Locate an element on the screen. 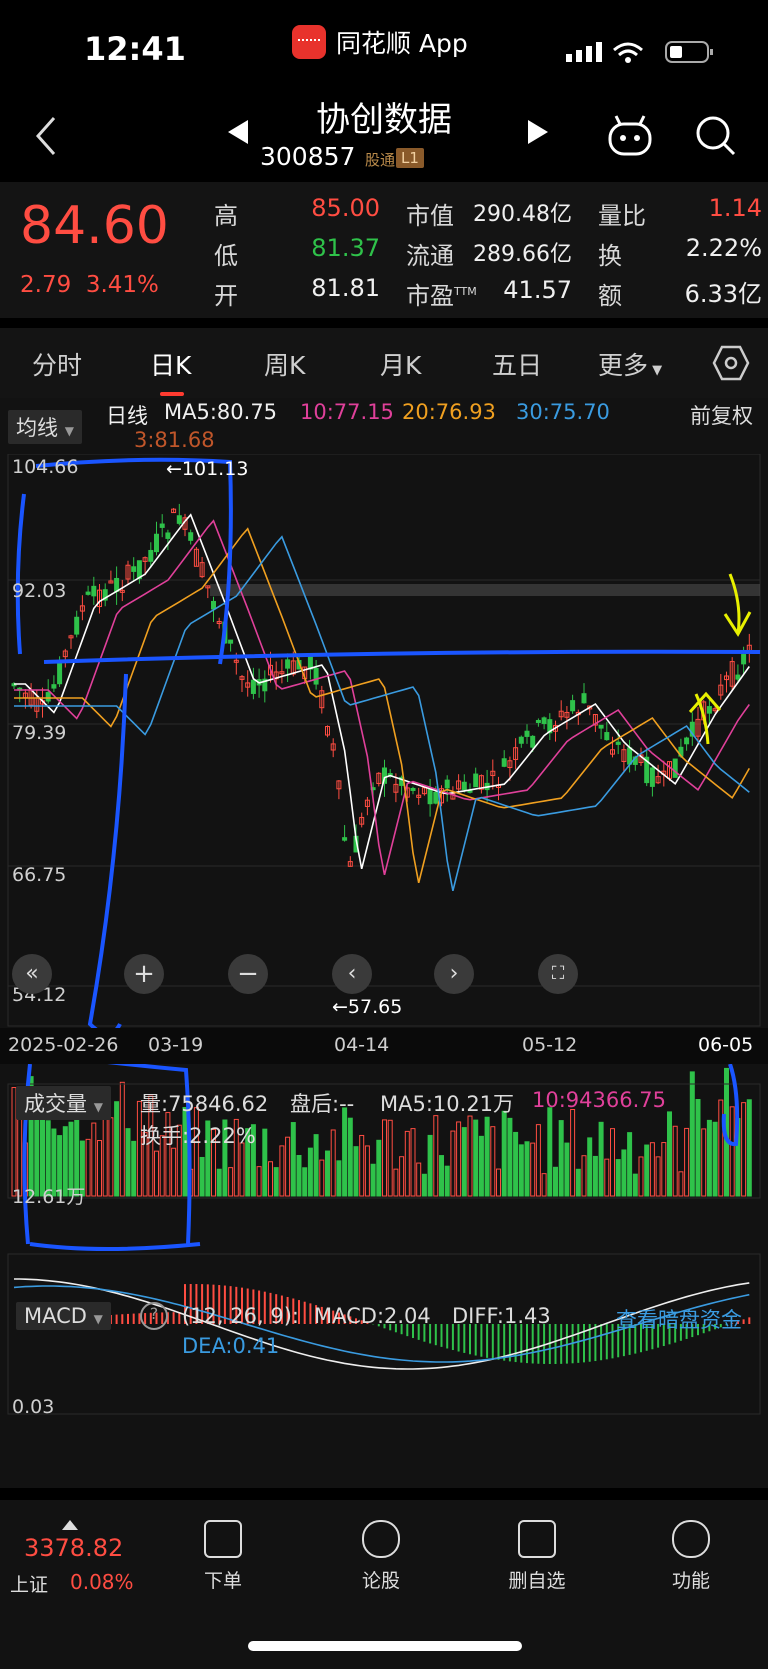 This screenshot has width=768, height=1669. ma-selector: 均线 ▼ is located at coordinates (45, 427).